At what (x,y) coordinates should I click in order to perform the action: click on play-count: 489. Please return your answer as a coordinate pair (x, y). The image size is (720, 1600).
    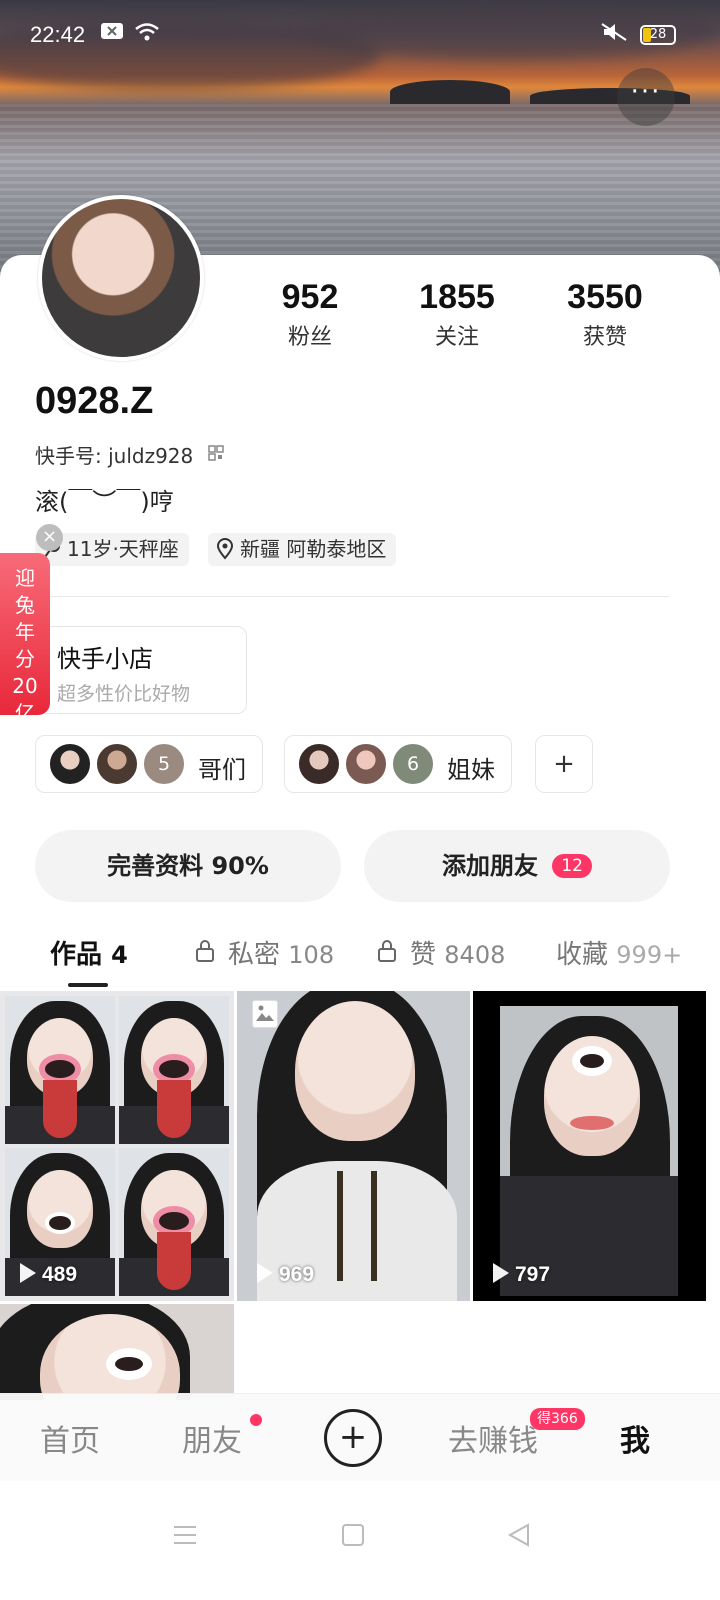
    Looking at the image, I should click on (48, 1275).